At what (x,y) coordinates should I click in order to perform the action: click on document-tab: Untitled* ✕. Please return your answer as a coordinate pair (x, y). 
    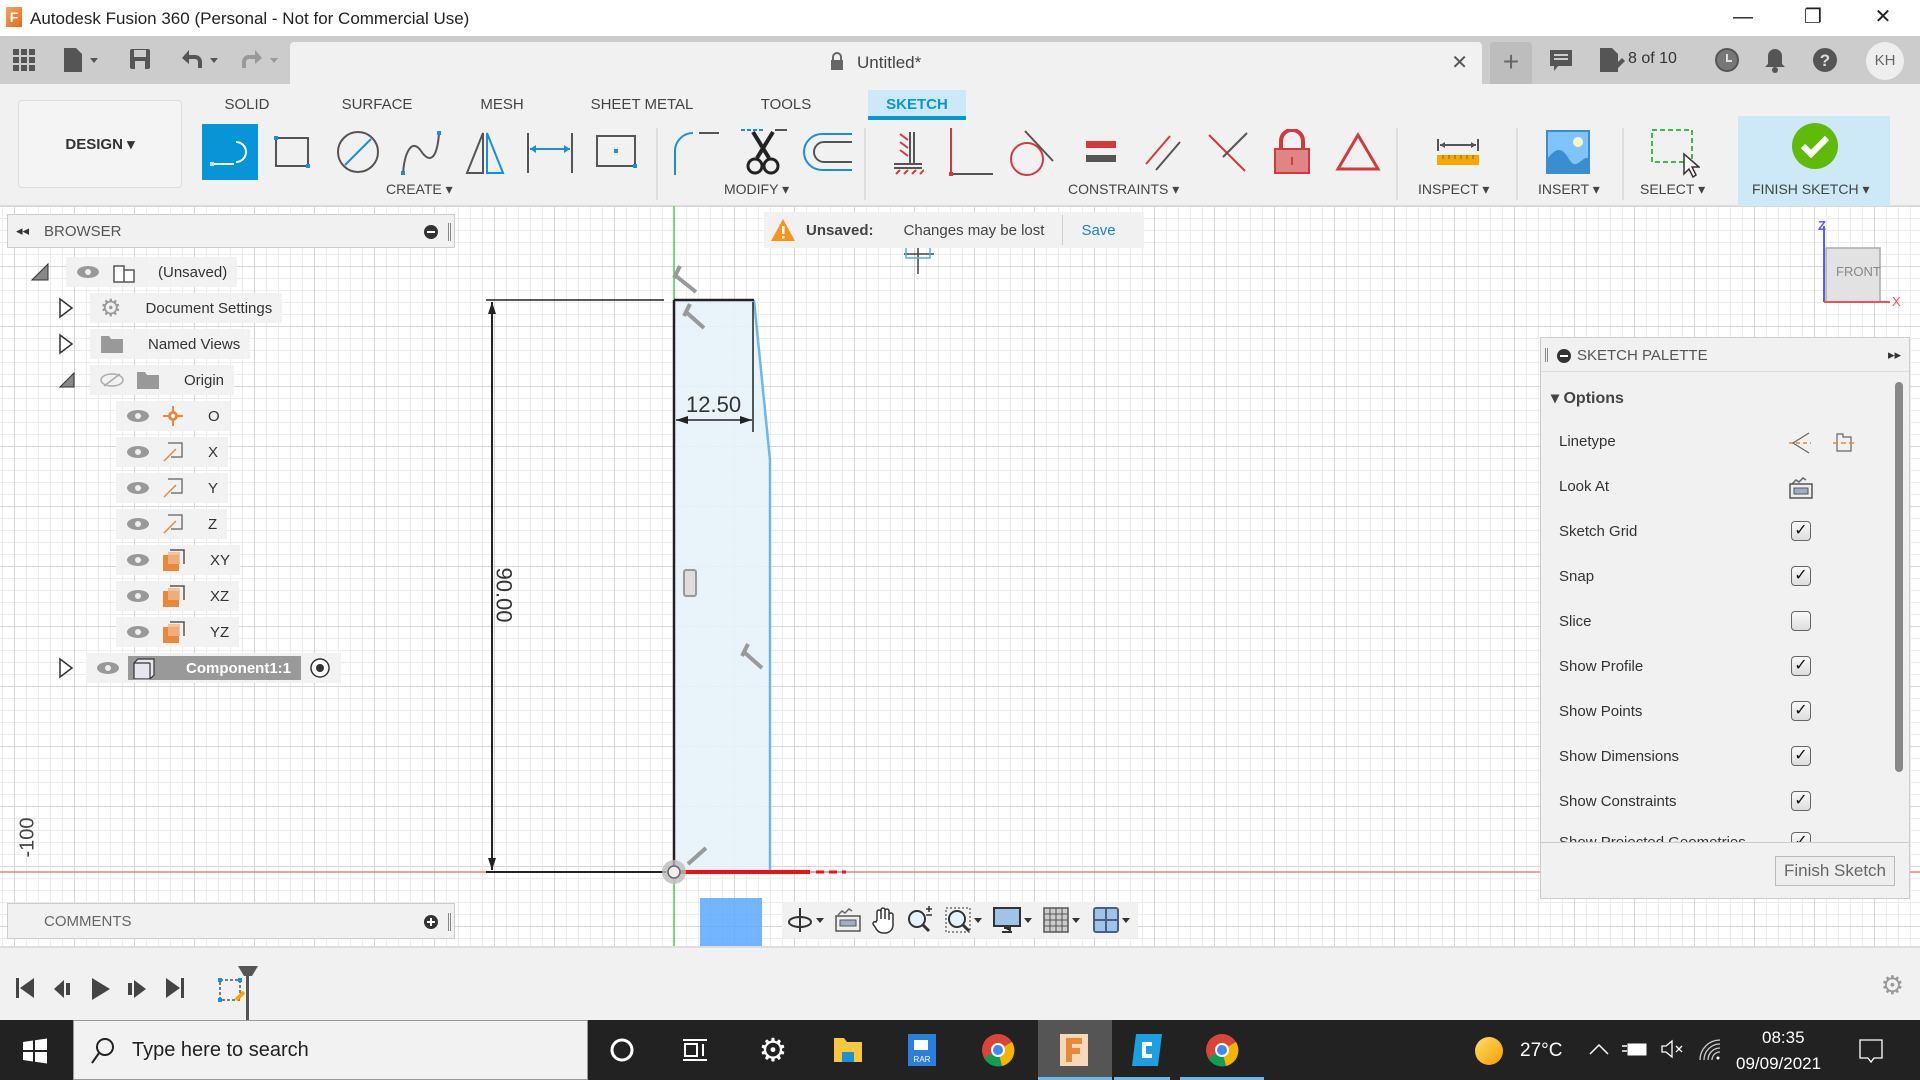
    Looking at the image, I should click on (886, 63).